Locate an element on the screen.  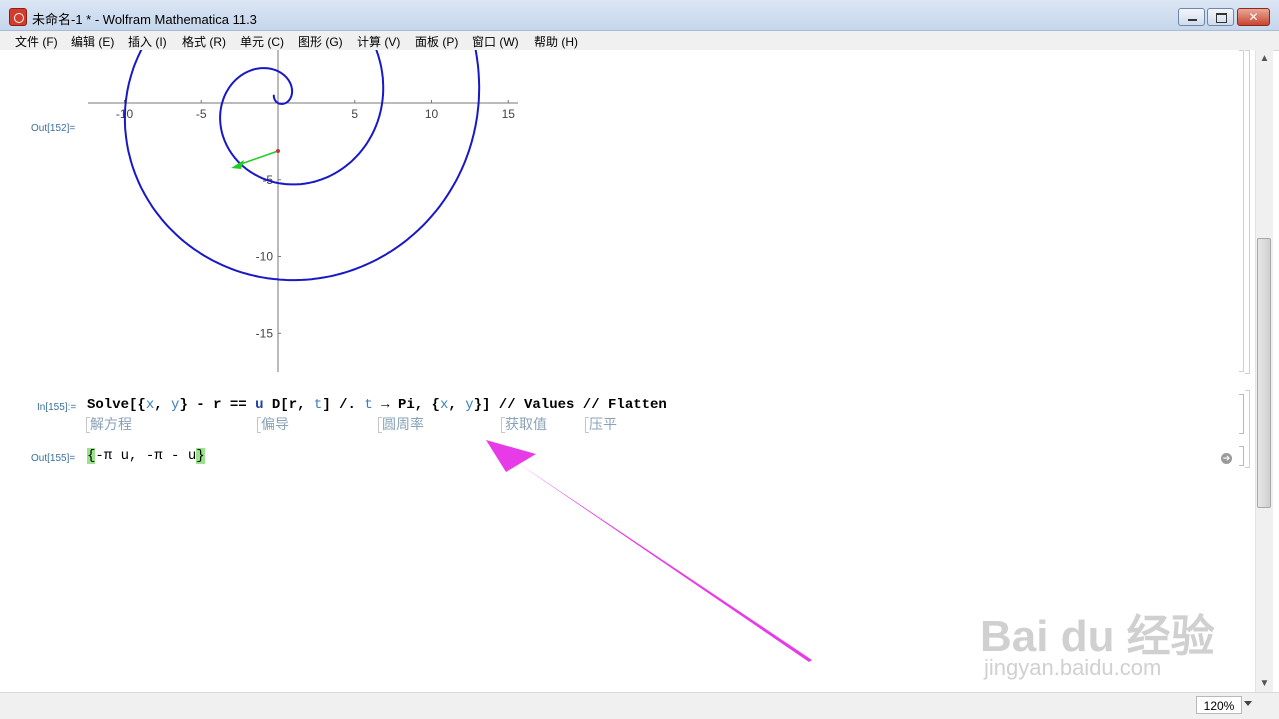
hint-flatten: 压平 is located at coordinates (601, 424).